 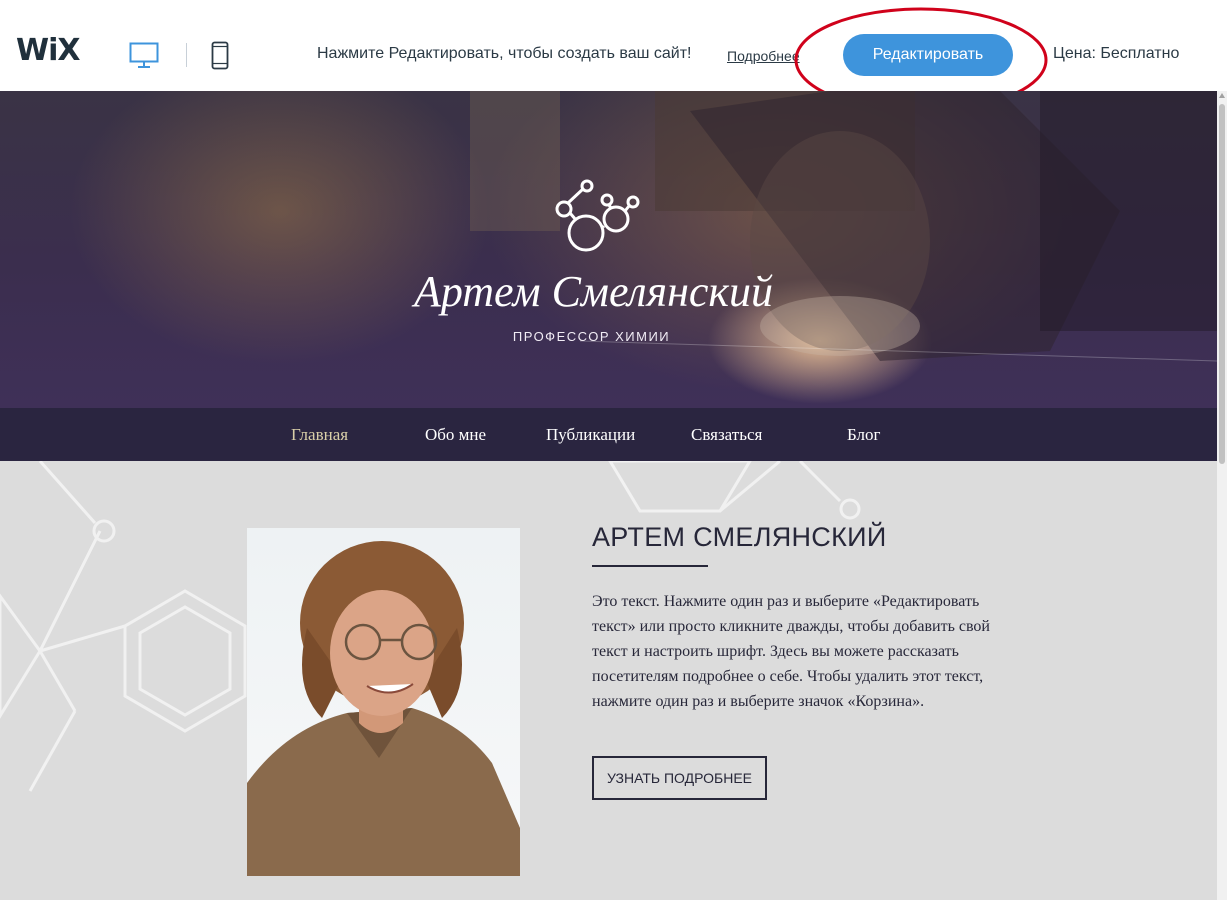 What do you see at coordinates (144, 55) in the screenshot?
I see `desktop-icon` at bounding box center [144, 55].